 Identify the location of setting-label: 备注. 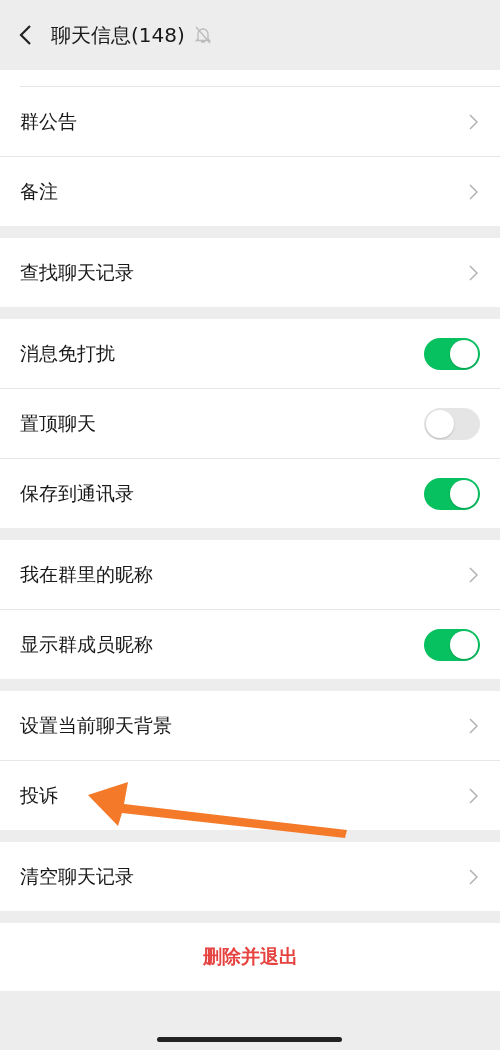
(39, 191).